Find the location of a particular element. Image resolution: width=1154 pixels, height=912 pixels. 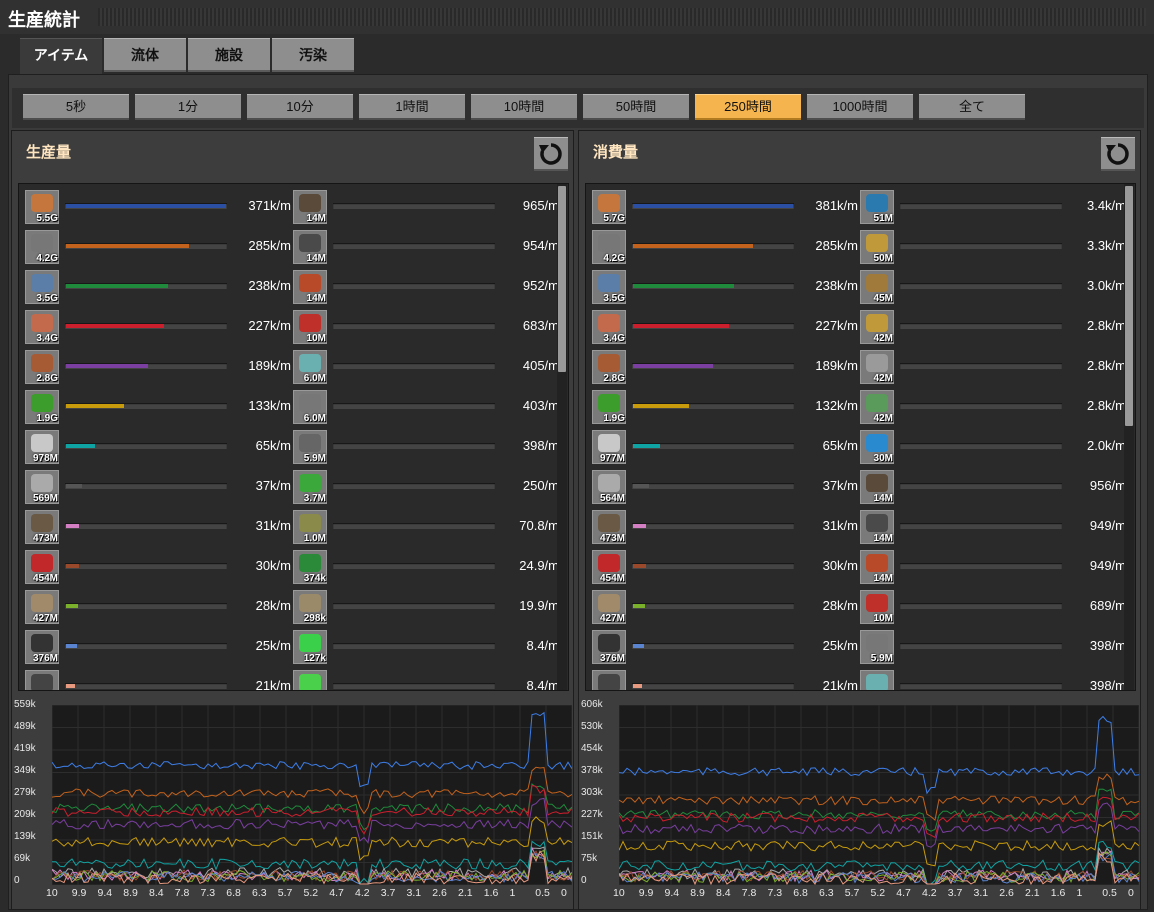

item-row: 1.0M 70.8/m is located at coordinates (426, 527).